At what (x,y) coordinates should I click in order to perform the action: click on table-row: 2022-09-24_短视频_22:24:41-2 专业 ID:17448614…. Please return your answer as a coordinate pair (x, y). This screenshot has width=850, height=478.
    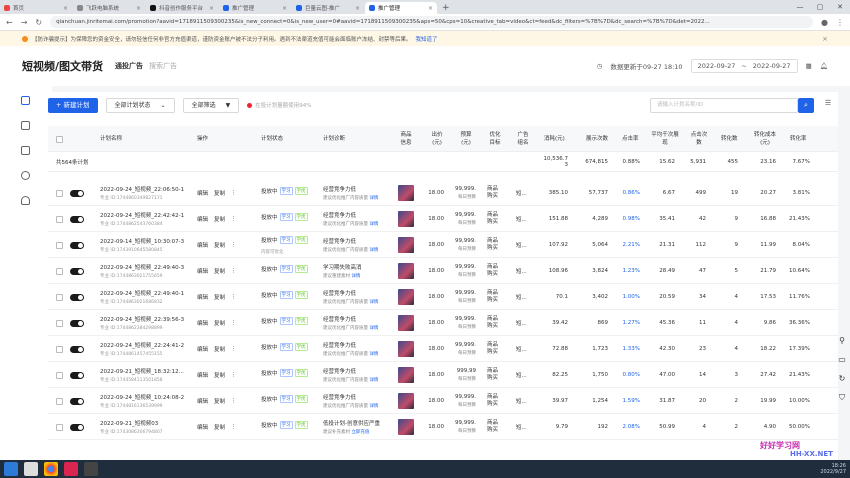
    Looking at the image, I should click on (443, 349).